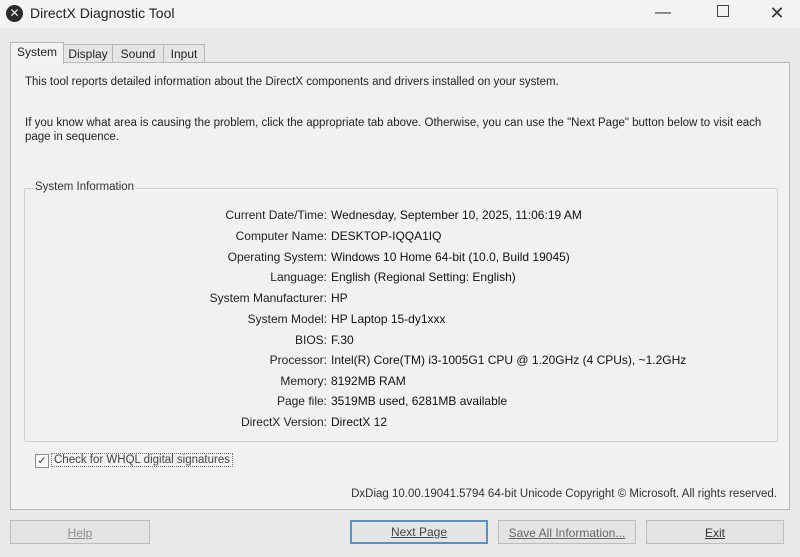 The height and width of the screenshot is (557, 800). What do you see at coordinates (777, 14) in the screenshot?
I see `close-button: ✕` at bounding box center [777, 14].